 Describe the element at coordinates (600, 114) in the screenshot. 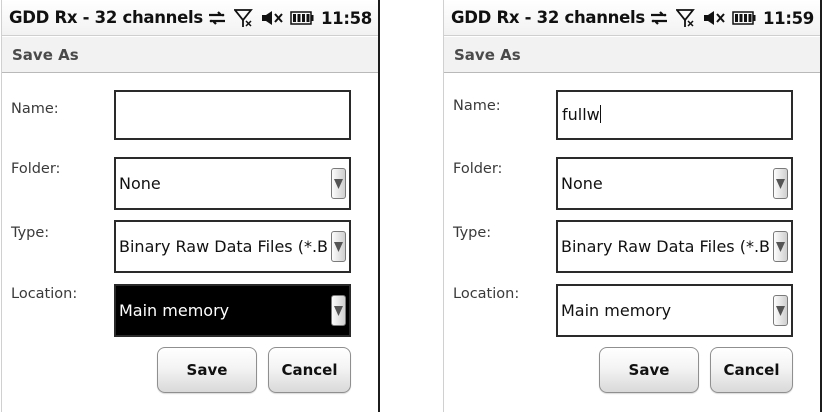

I see `text-cursor` at that location.